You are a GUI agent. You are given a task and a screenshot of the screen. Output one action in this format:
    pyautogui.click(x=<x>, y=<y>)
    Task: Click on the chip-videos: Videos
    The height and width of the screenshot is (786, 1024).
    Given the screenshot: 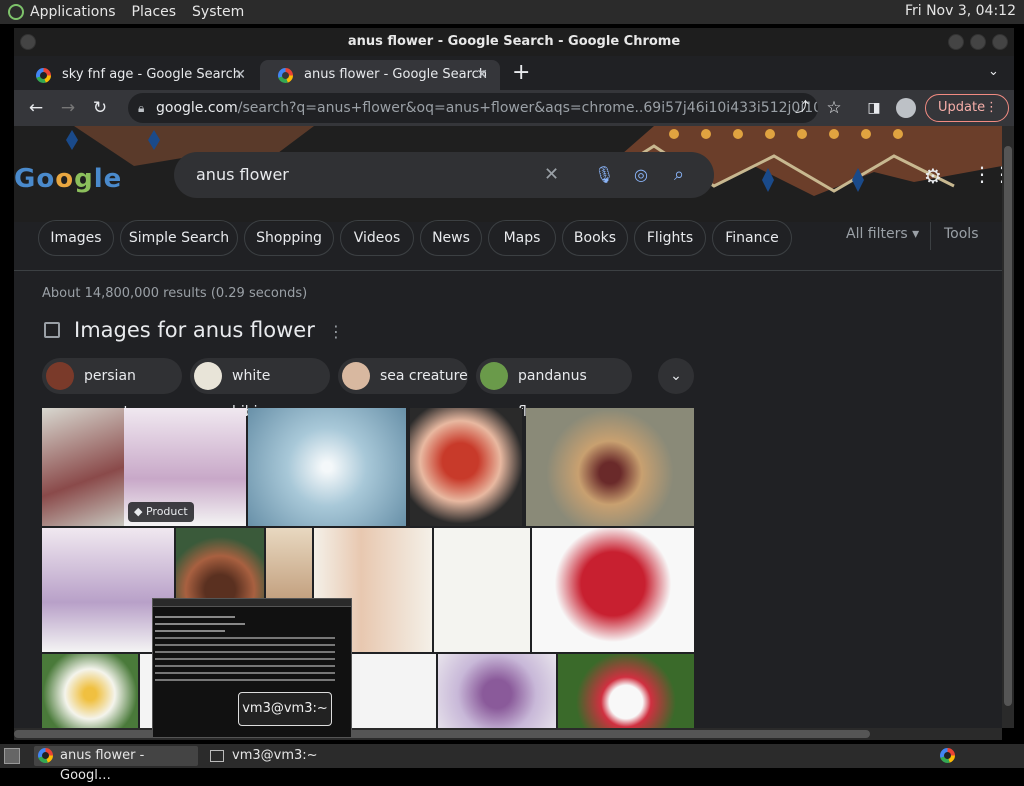 What is the action you would take?
    pyautogui.click(x=377, y=238)
    